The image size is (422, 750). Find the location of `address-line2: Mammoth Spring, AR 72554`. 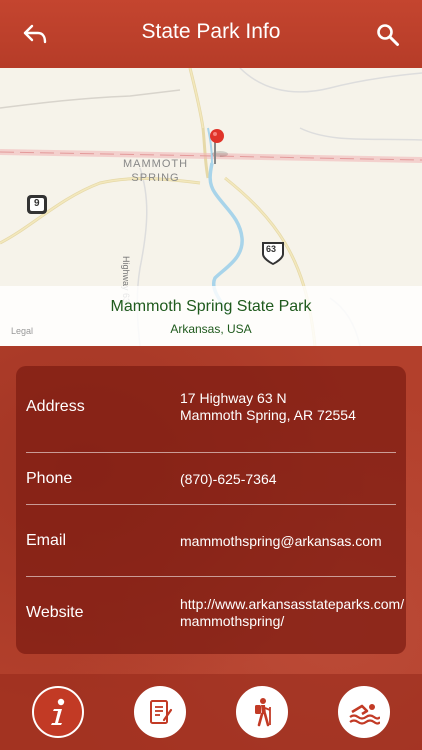

address-line2: Mammoth Spring, AR 72554 is located at coordinates (268, 415).